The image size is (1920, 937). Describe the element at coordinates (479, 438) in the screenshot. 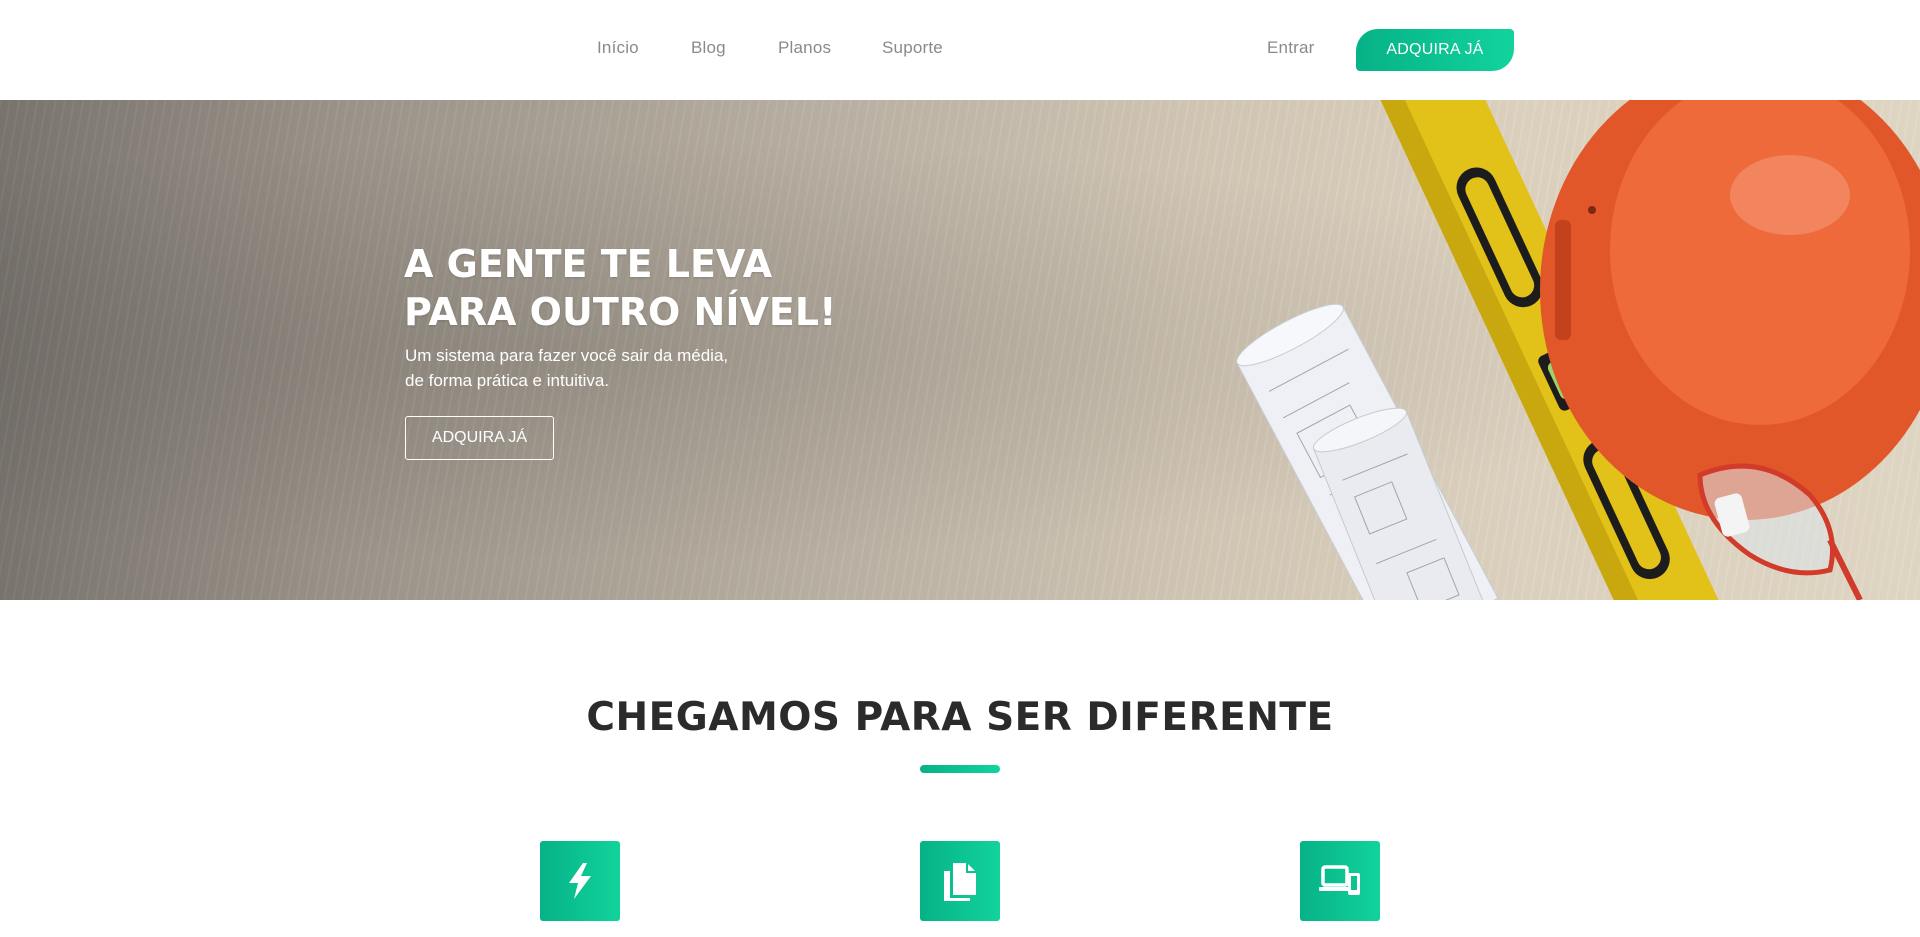

I see `hero-cta-button: ADQUIRA JÁ` at that location.